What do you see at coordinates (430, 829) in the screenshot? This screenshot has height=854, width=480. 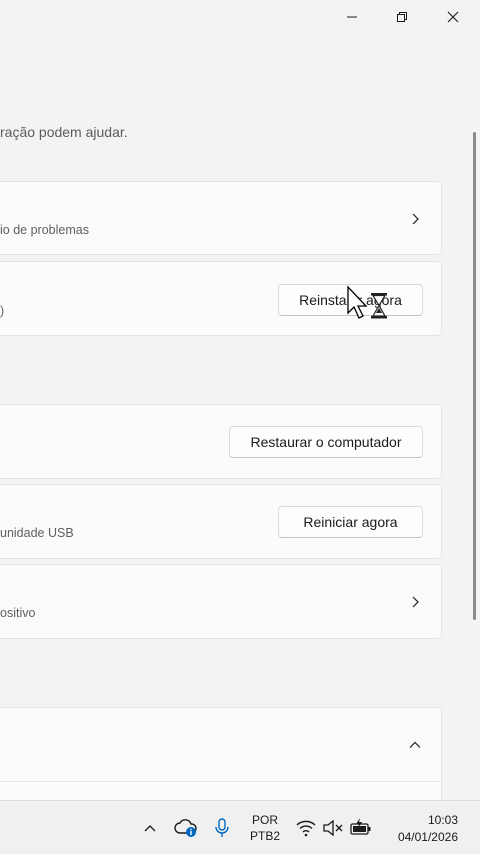 I see `clock-button: 10:03 04/01/2026` at bounding box center [430, 829].